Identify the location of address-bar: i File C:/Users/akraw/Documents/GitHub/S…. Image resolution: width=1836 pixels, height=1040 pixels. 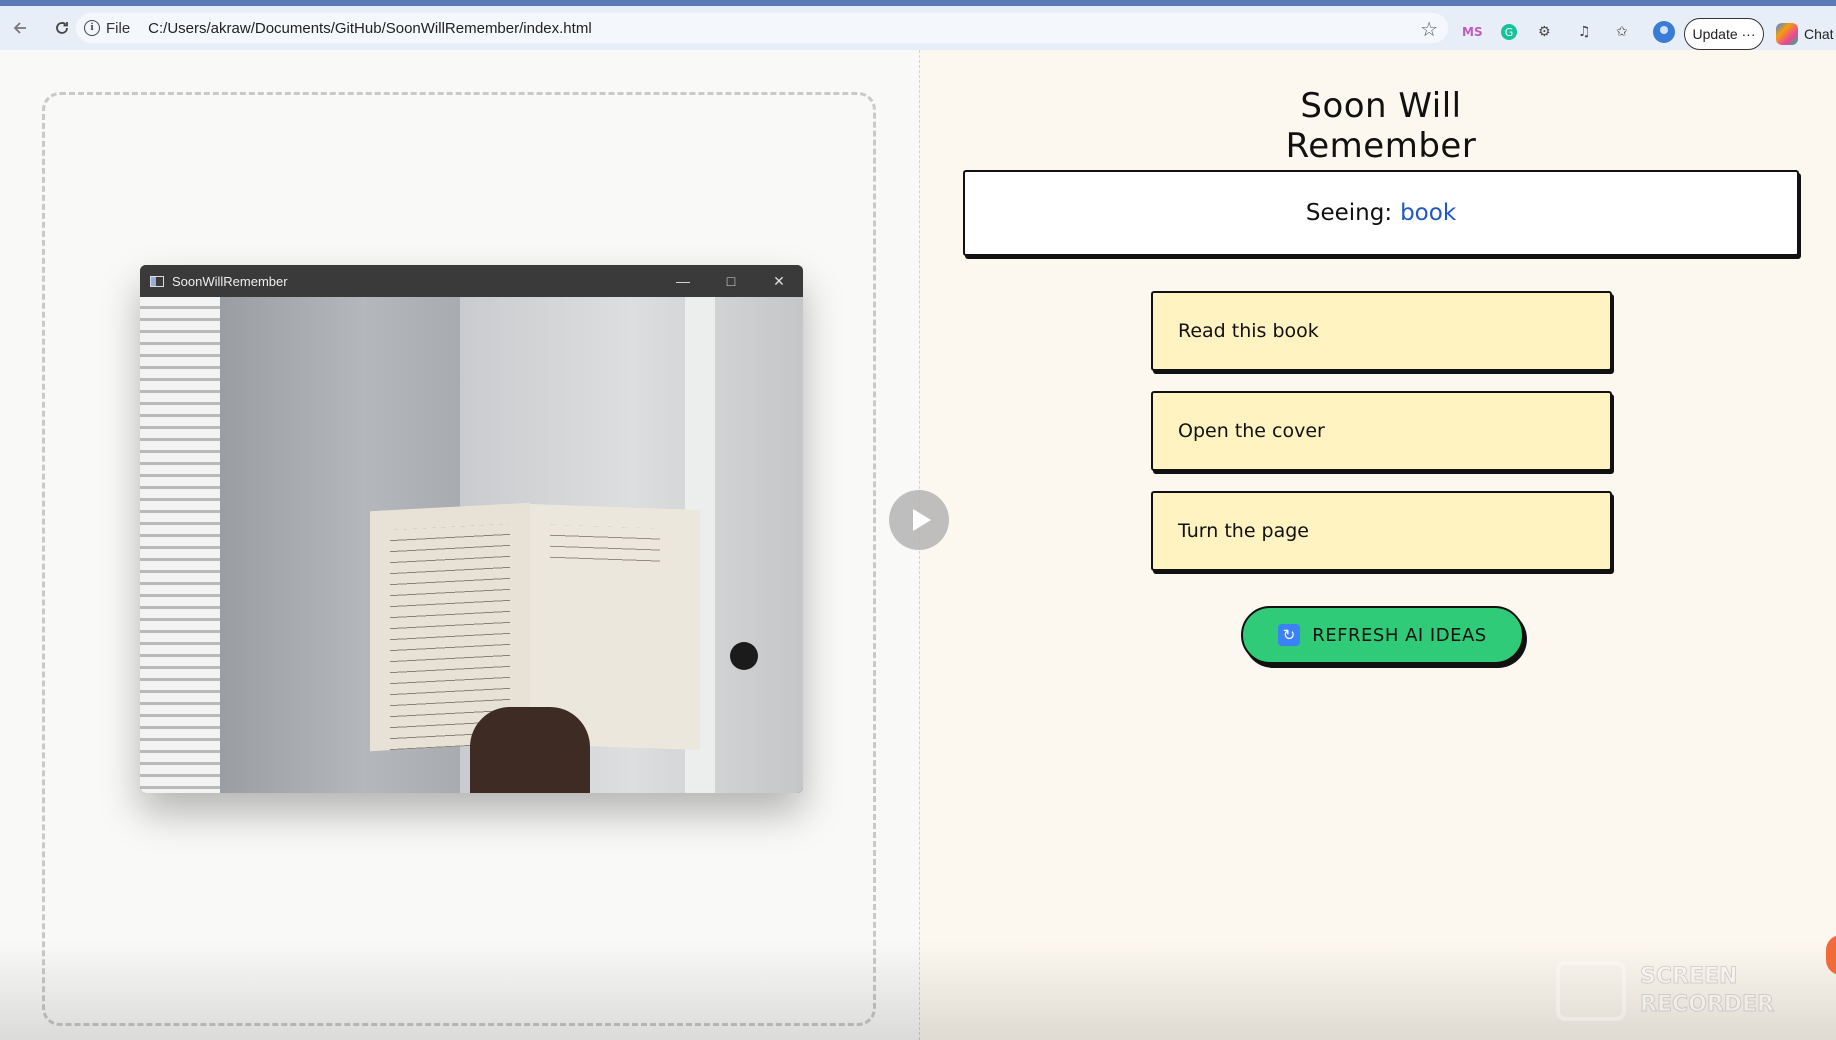
(762, 28).